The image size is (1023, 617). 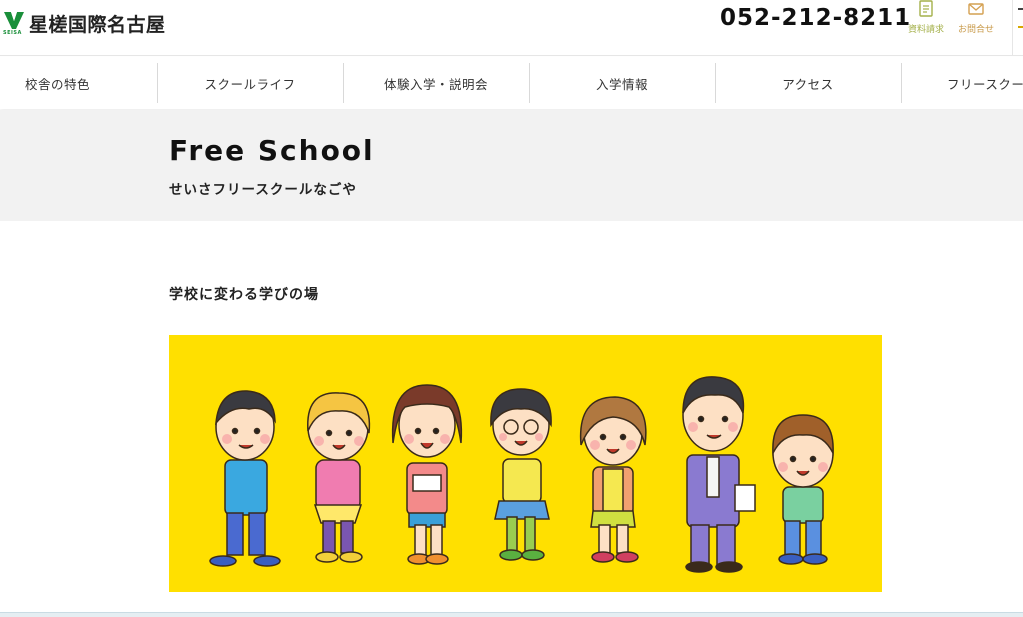 I want to click on menu-icon-accent, so click(x=1020, y=27).